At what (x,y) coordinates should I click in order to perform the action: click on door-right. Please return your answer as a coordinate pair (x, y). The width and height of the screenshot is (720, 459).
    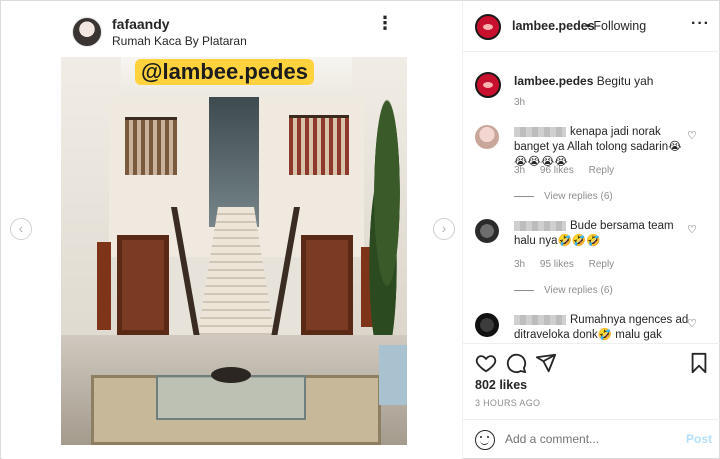
    Looking at the image, I should click on (327, 285).